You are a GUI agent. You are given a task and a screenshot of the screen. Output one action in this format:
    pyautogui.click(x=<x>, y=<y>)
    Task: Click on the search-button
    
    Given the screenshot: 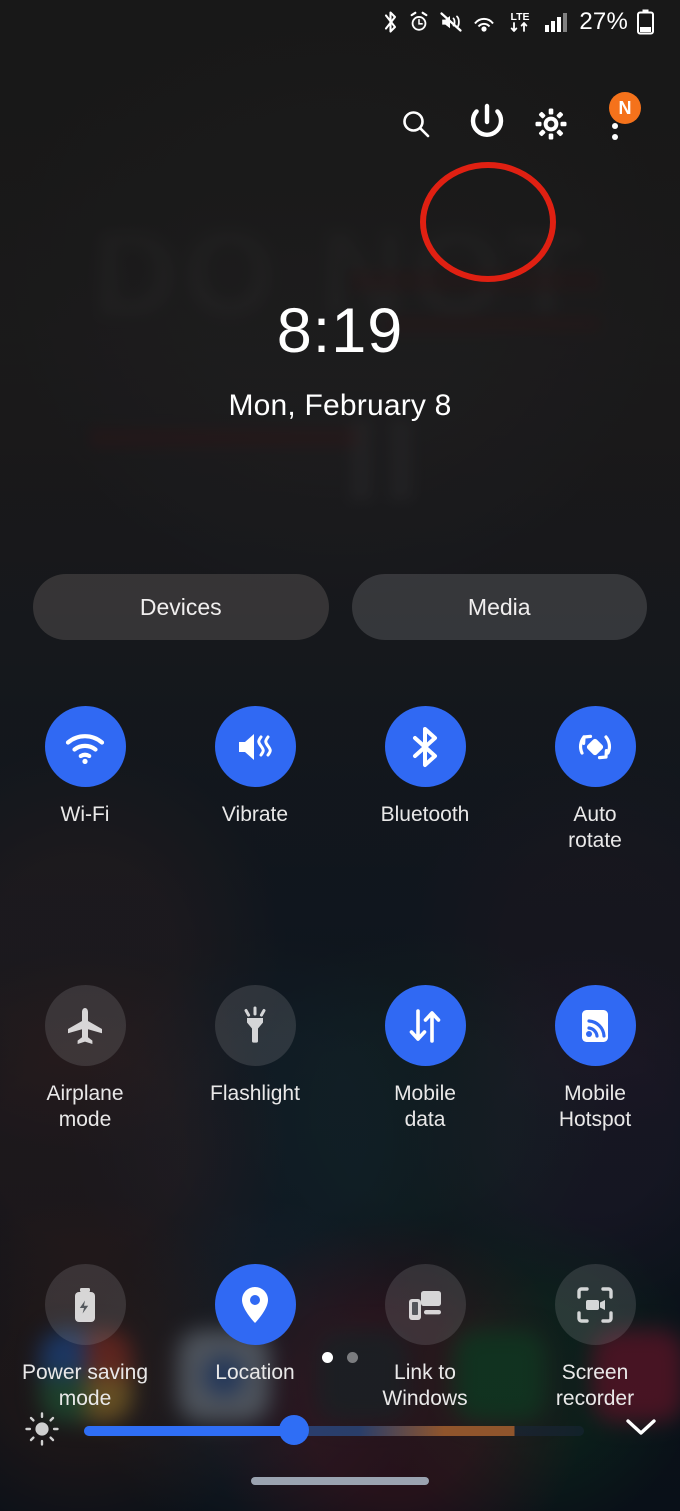 What is the action you would take?
    pyautogui.click(x=416, y=126)
    